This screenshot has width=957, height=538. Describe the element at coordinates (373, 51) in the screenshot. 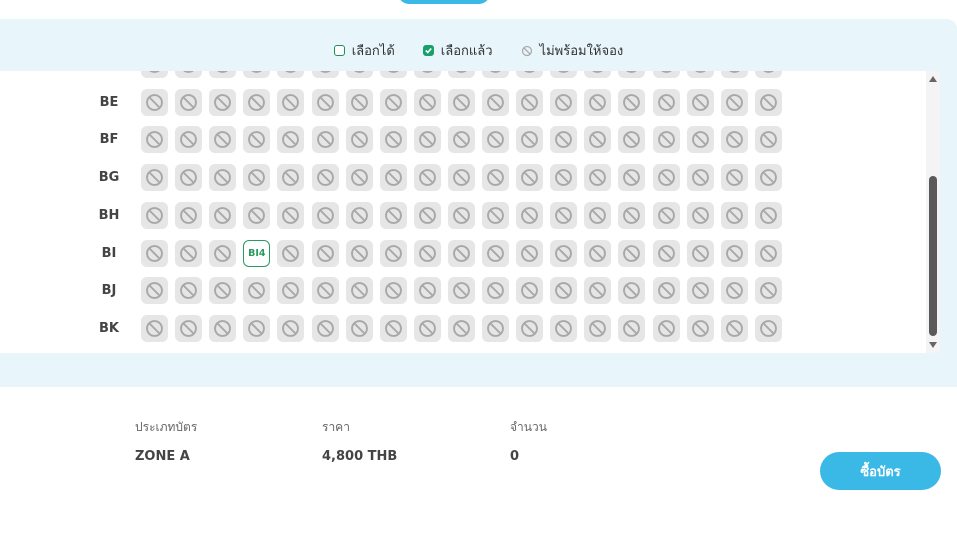

I see `legend-available-label: เลือกได้` at that location.